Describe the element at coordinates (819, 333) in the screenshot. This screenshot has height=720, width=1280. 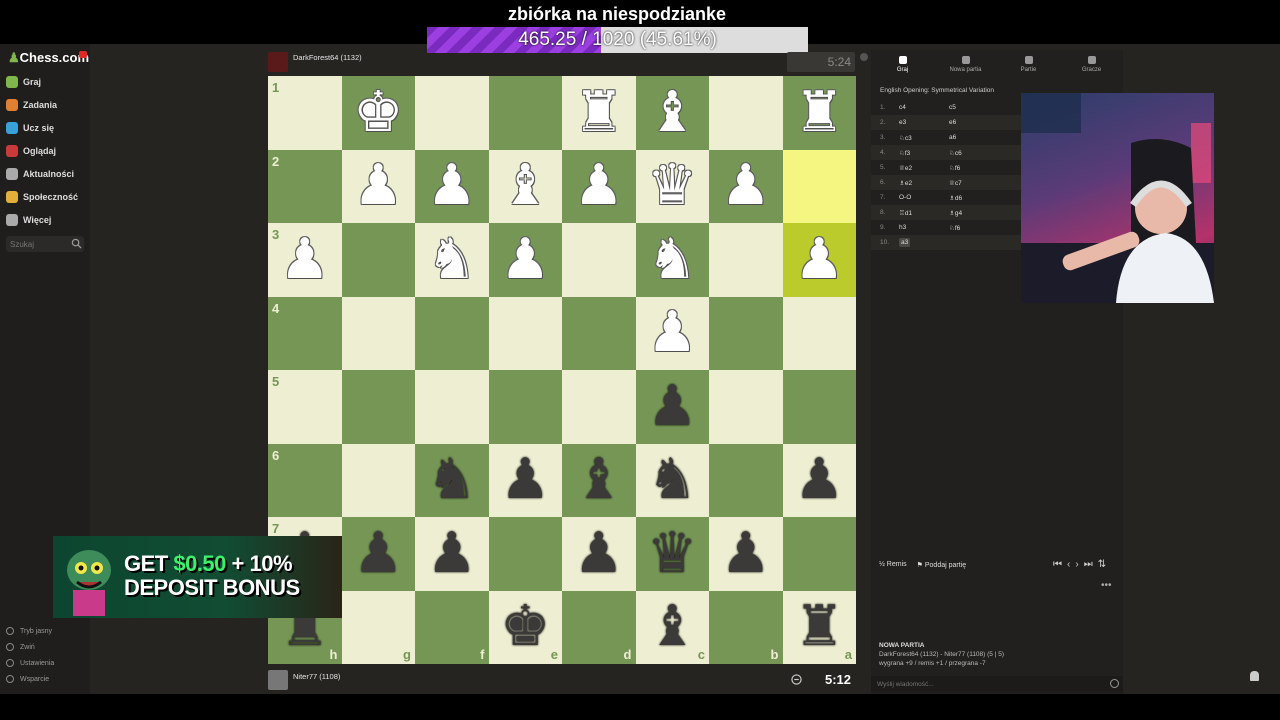
I see `square-a4` at that location.